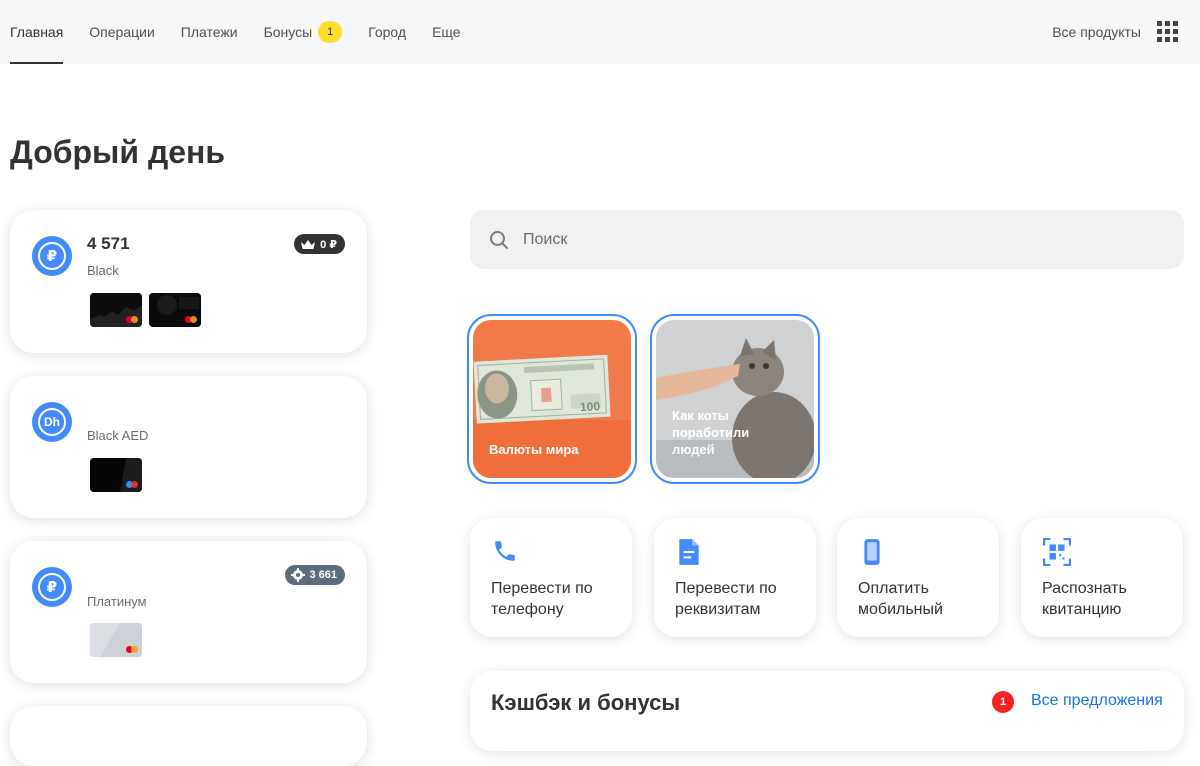 The height and width of the screenshot is (766, 1200). I want to click on quick-action-label: Оплатить мобильный, so click(900, 599).